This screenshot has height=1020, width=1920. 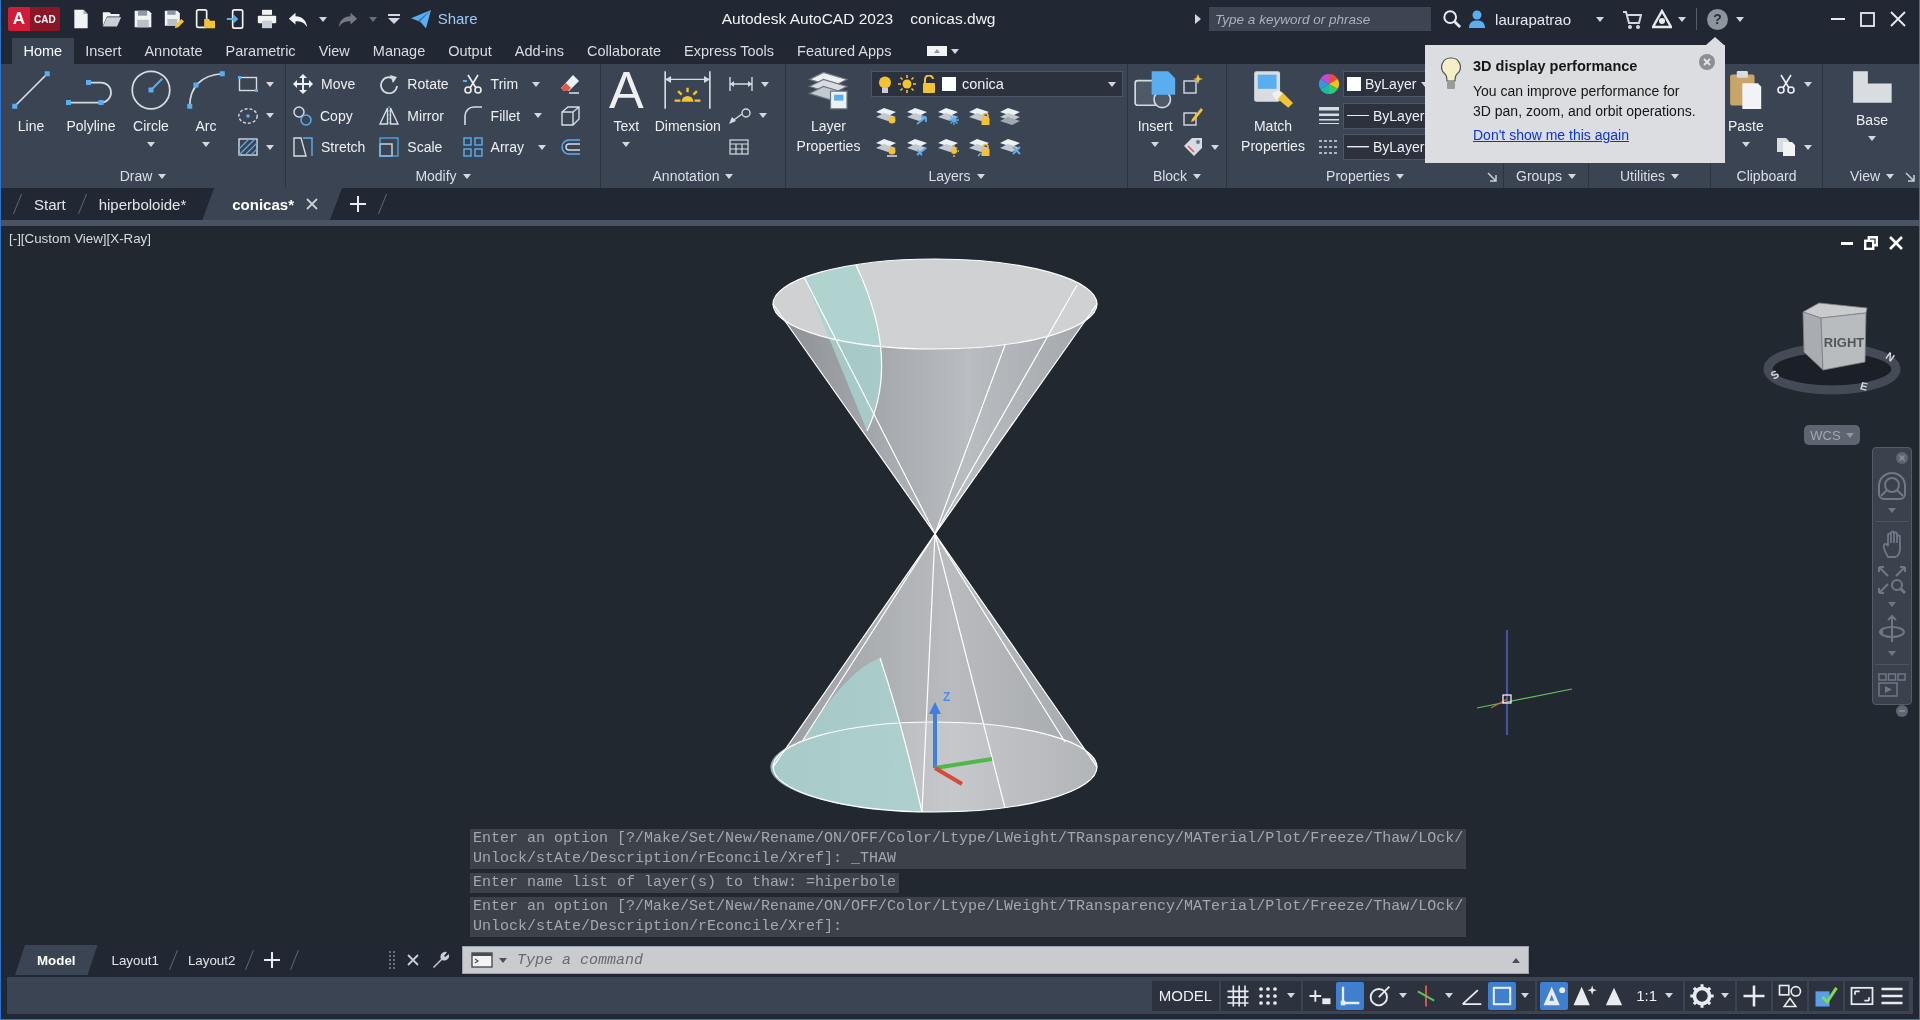 What do you see at coordinates (261, 51) in the screenshot?
I see `ribbon-tab: Parametric` at bounding box center [261, 51].